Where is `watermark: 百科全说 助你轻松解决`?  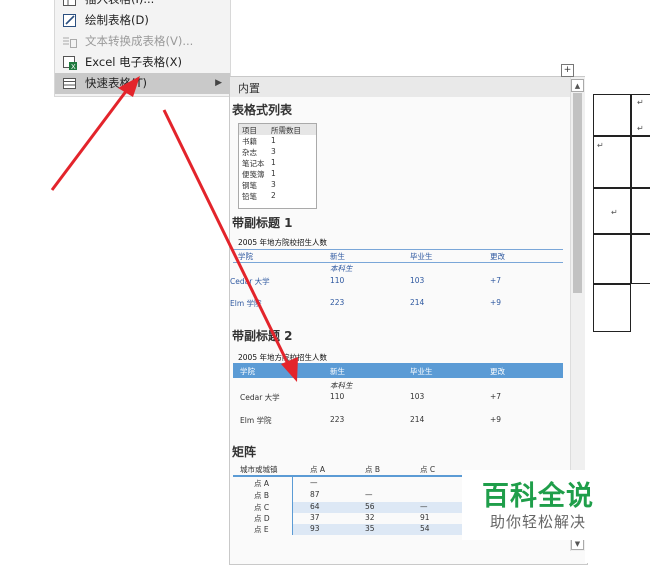 watermark: 百科全说 助你轻松解决 is located at coordinates (547, 505).